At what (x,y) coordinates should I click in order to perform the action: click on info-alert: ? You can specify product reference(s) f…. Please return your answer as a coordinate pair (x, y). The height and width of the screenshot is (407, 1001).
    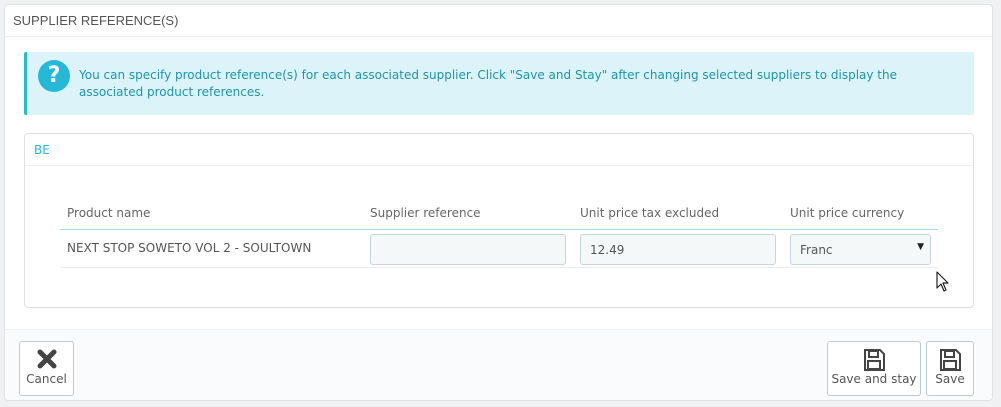
    Looking at the image, I should click on (499, 83).